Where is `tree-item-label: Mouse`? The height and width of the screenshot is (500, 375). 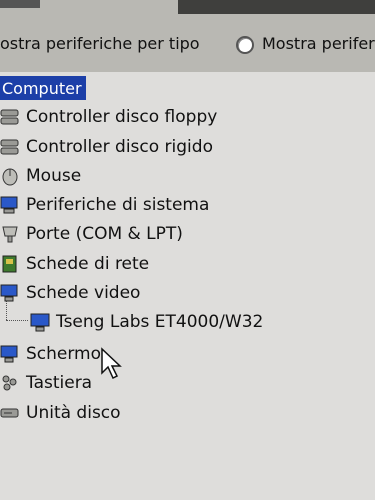 tree-item-label: Mouse is located at coordinates (54, 176).